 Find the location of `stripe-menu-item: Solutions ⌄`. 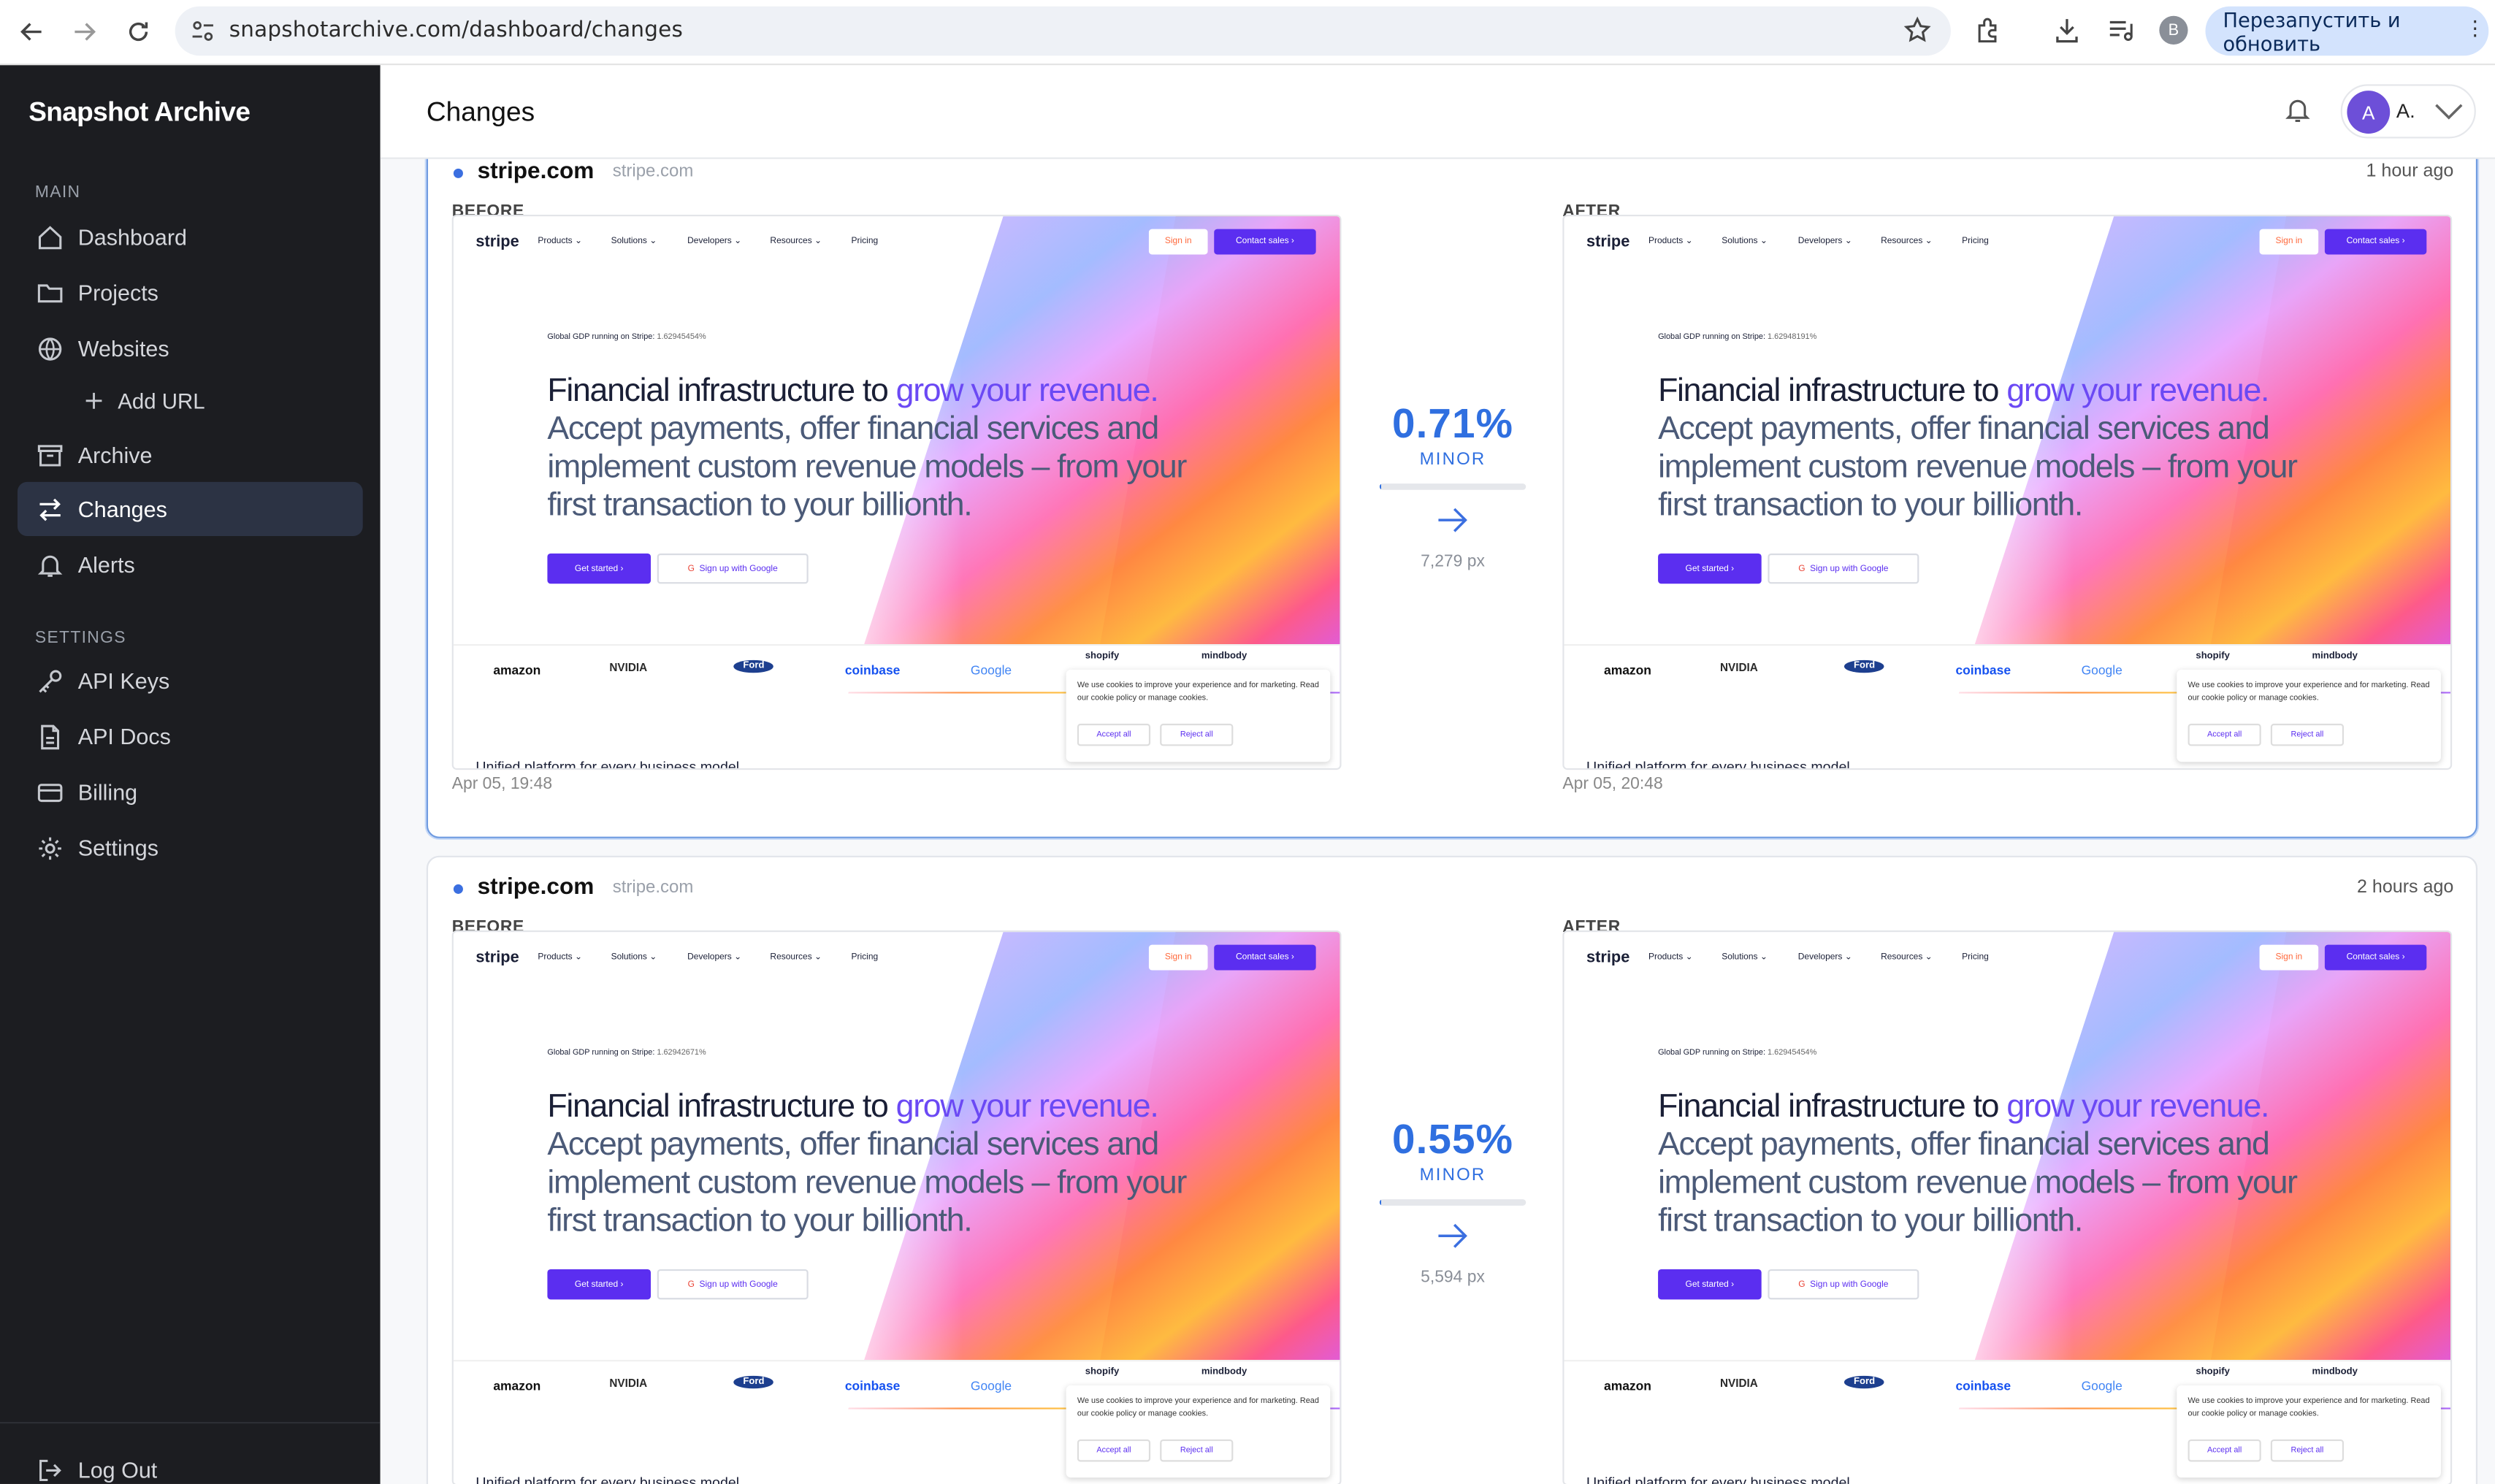

stripe-menu-item: Solutions ⌄ is located at coordinates (634, 958).